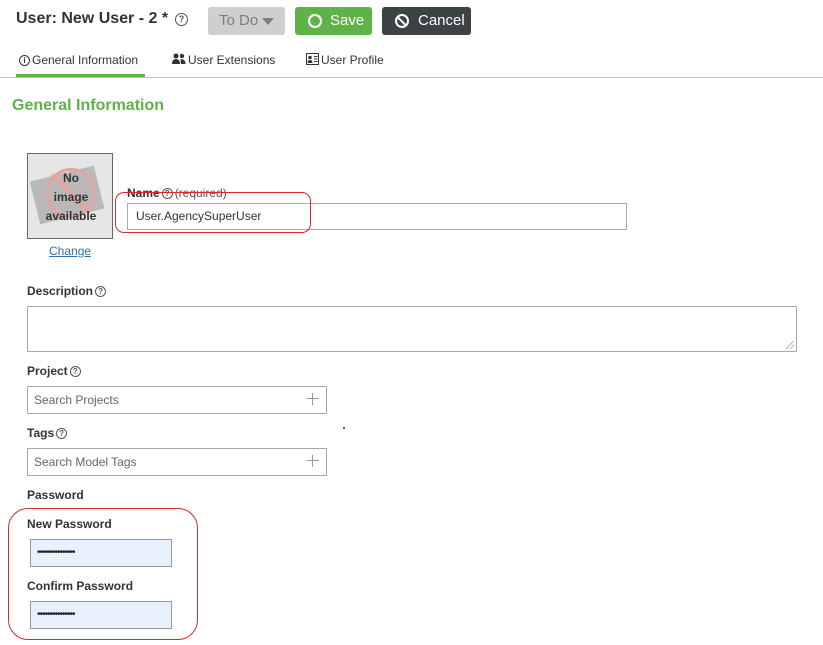 The image size is (823, 645). I want to click on placeholder-line: image, so click(71, 197).